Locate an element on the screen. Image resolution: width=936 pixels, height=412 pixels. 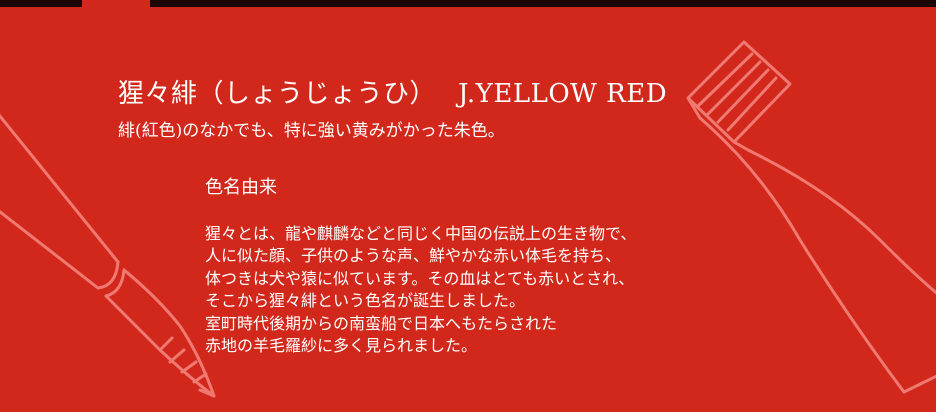
color-description: 緋(紅色)のなかでも、特に強い黄みがかった朱色。 is located at coordinates (311, 131).